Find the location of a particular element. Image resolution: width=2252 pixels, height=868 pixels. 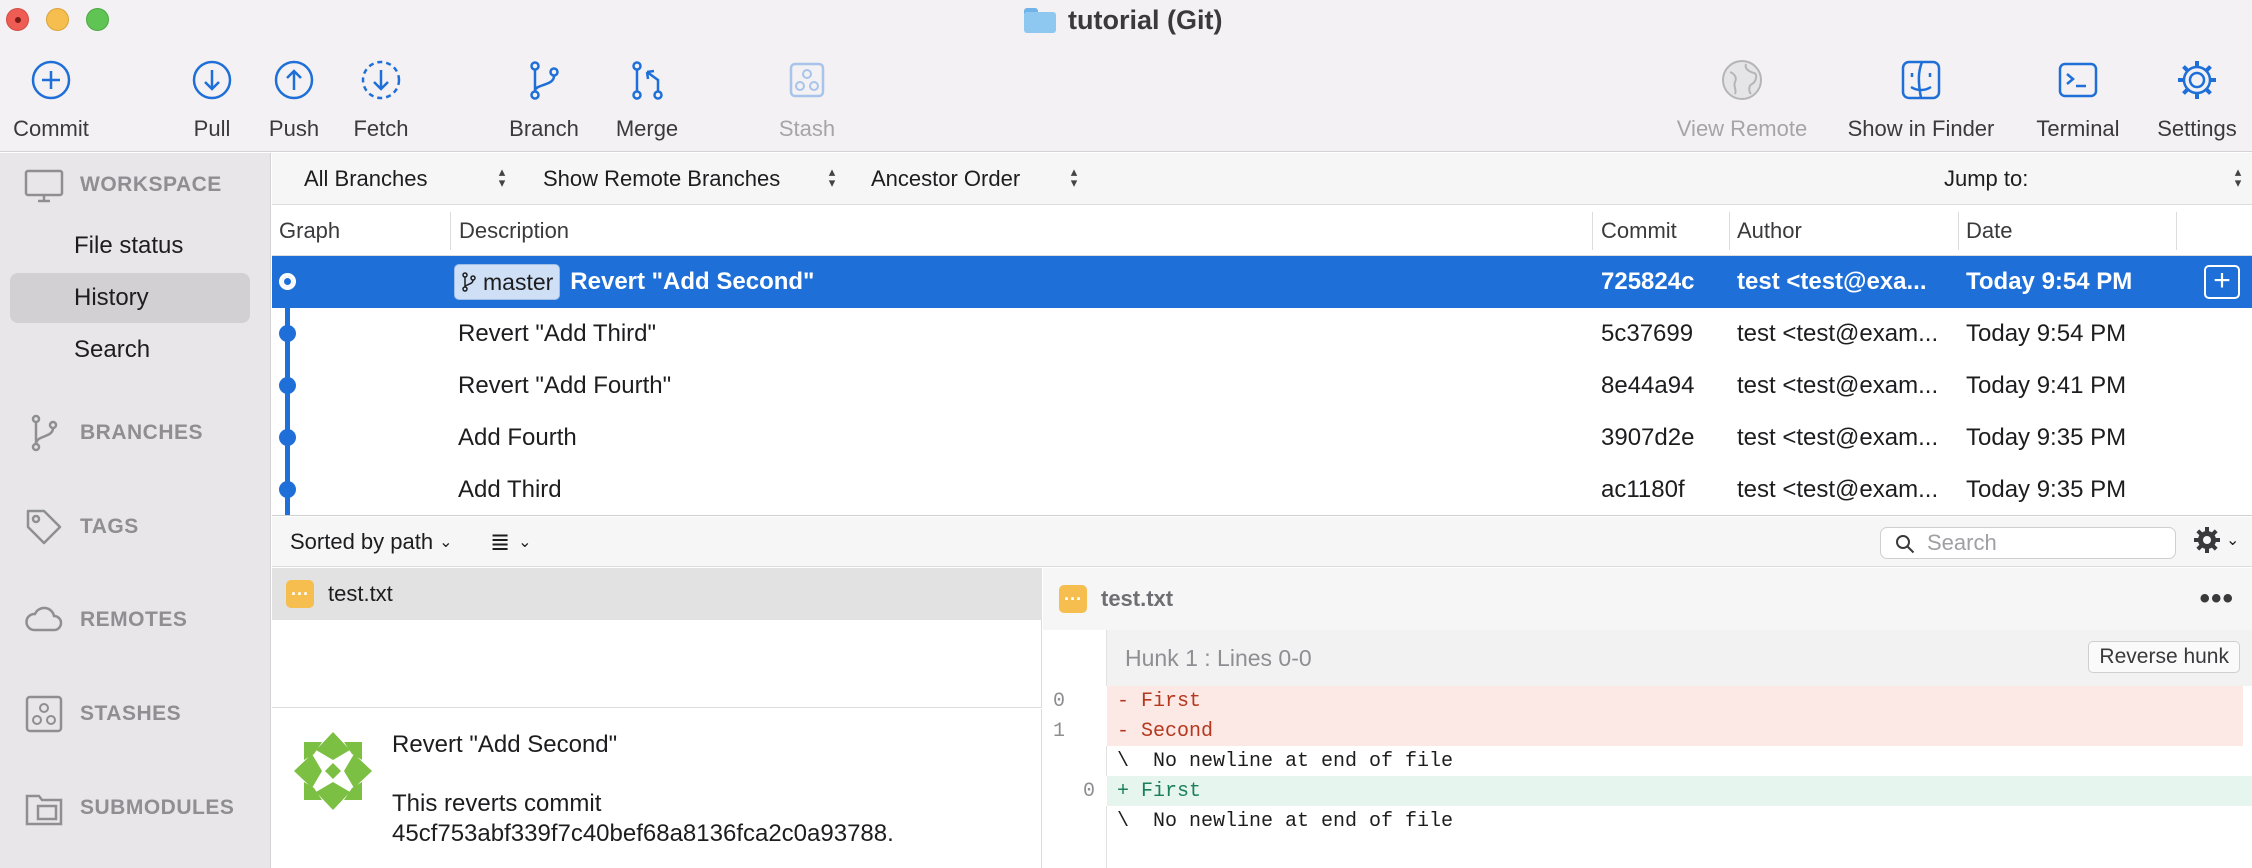

sidebar-section-remotes: REMOTES is located at coordinates (105, 620).